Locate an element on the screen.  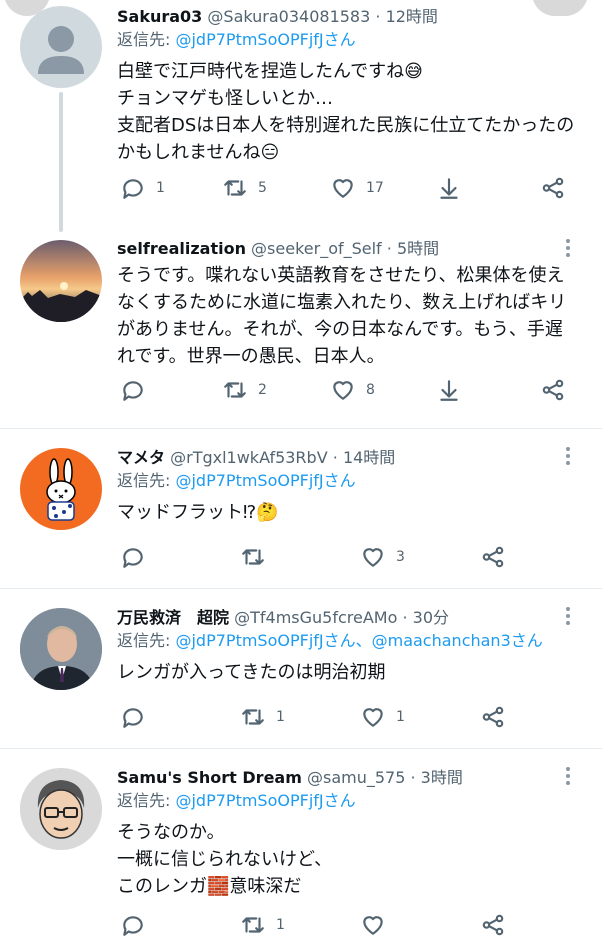
timestamp: 12時間 is located at coordinates (412, 16).